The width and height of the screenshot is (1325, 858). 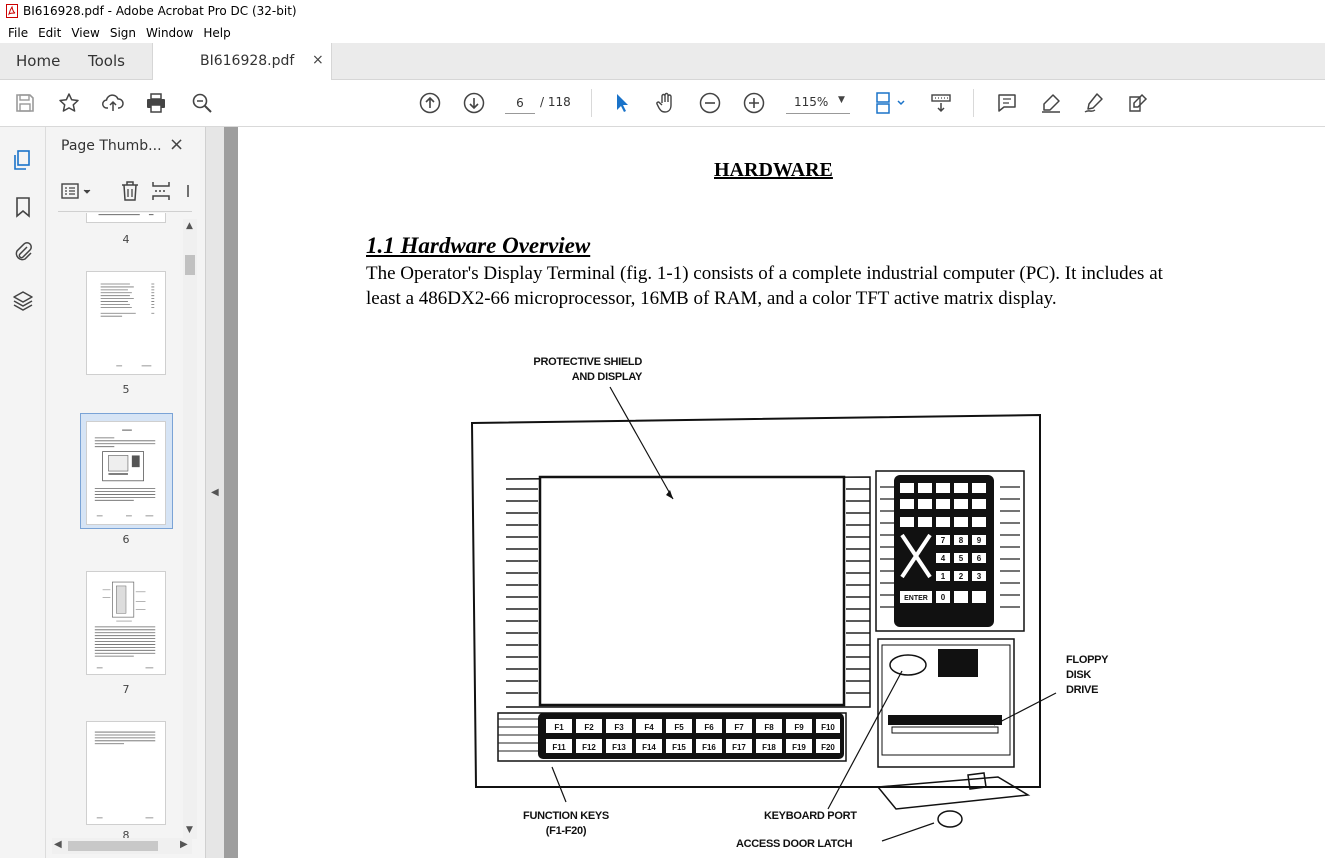 What do you see at coordinates (1051, 103) in the screenshot?
I see `highlight-icon` at bounding box center [1051, 103].